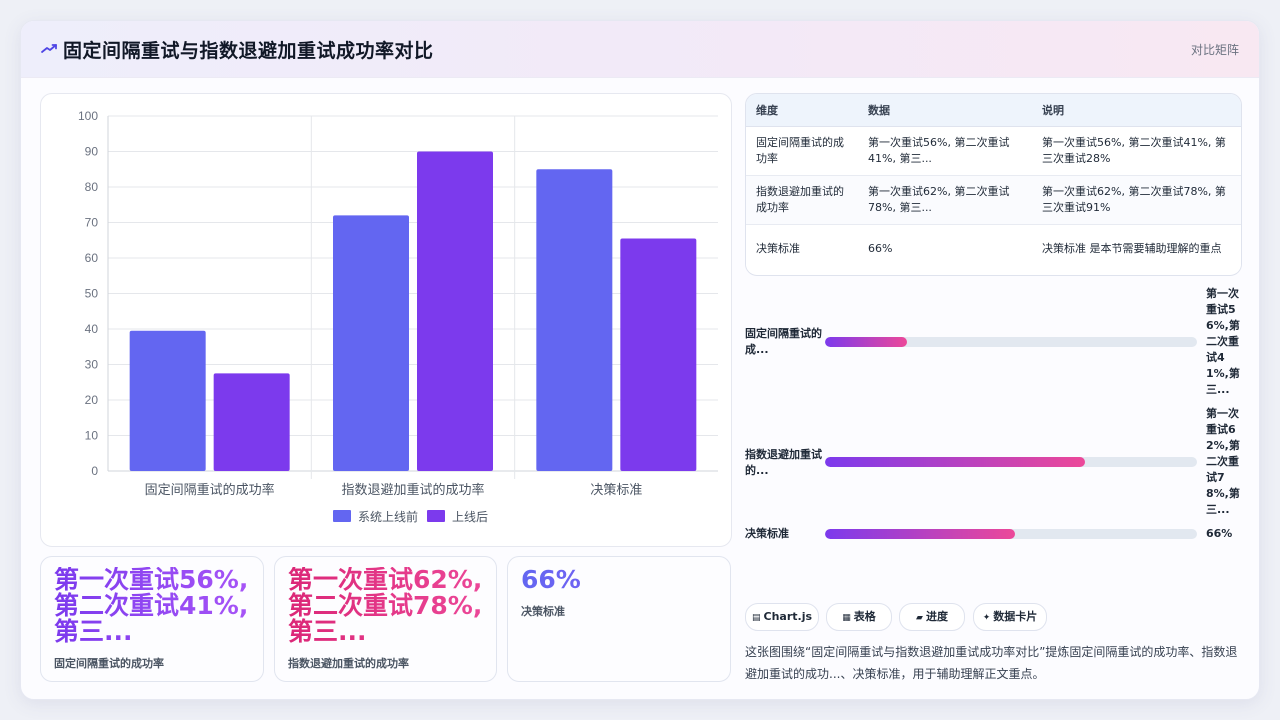  Describe the element at coordinates (92, 152) in the screenshot. I see `y-tick-label: 90` at that location.